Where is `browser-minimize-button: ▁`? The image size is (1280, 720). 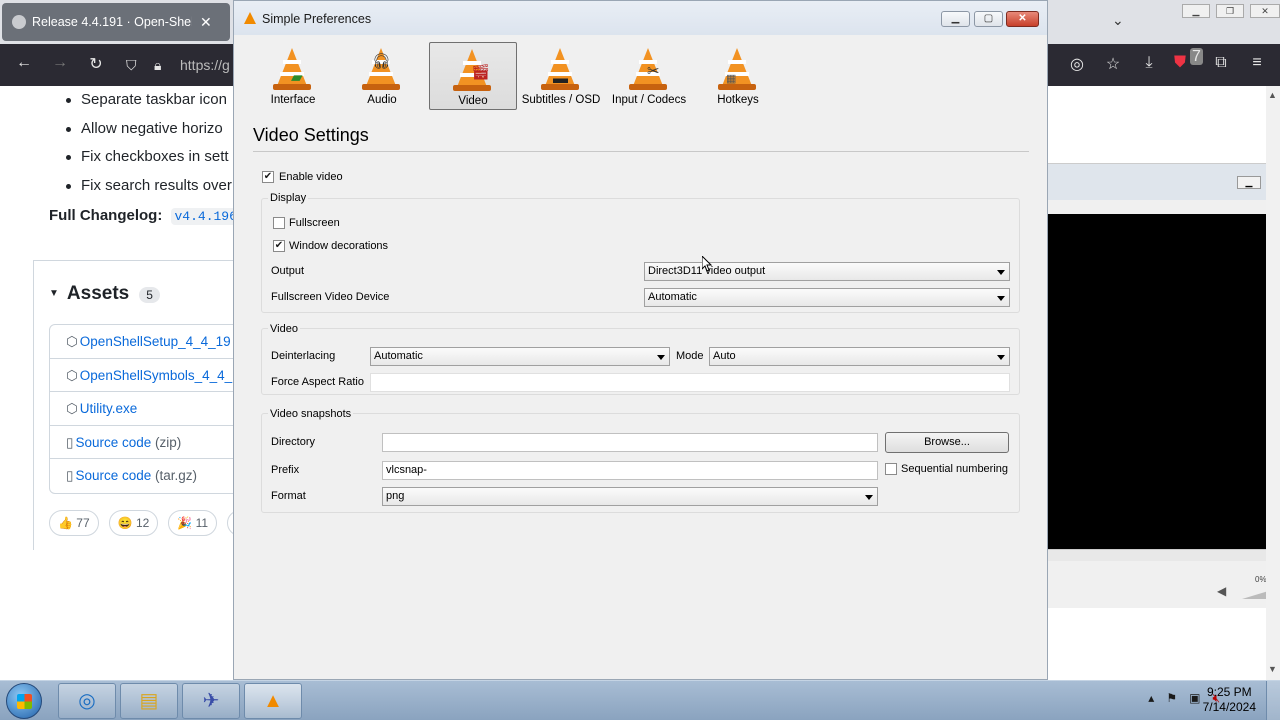 browser-minimize-button: ▁ is located at coordinates (1196, 11).